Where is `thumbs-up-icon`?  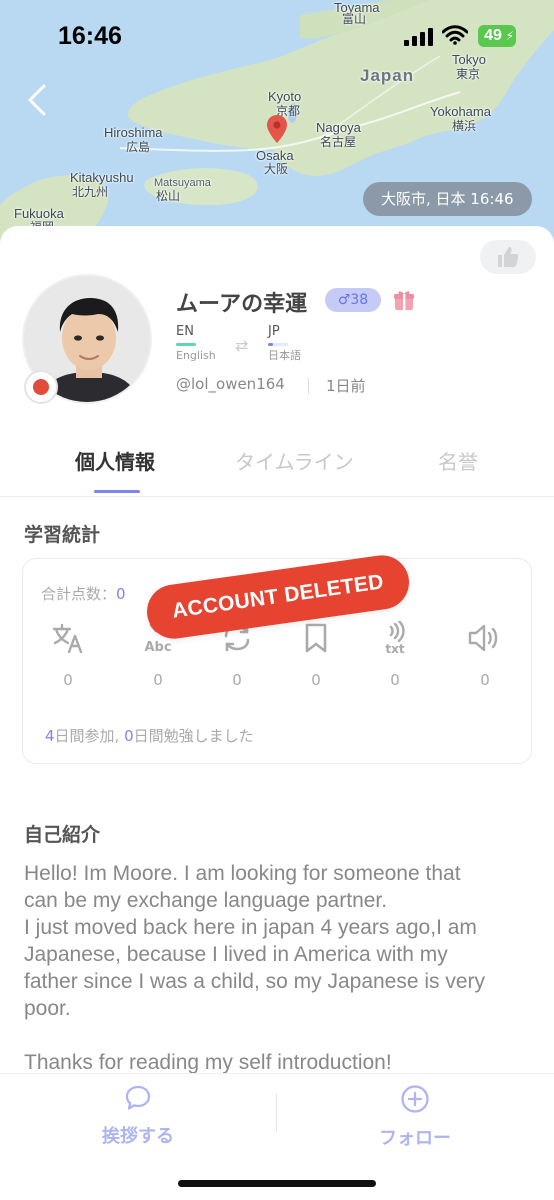 thumbs-up-icon is located at coordinates (508, 257).